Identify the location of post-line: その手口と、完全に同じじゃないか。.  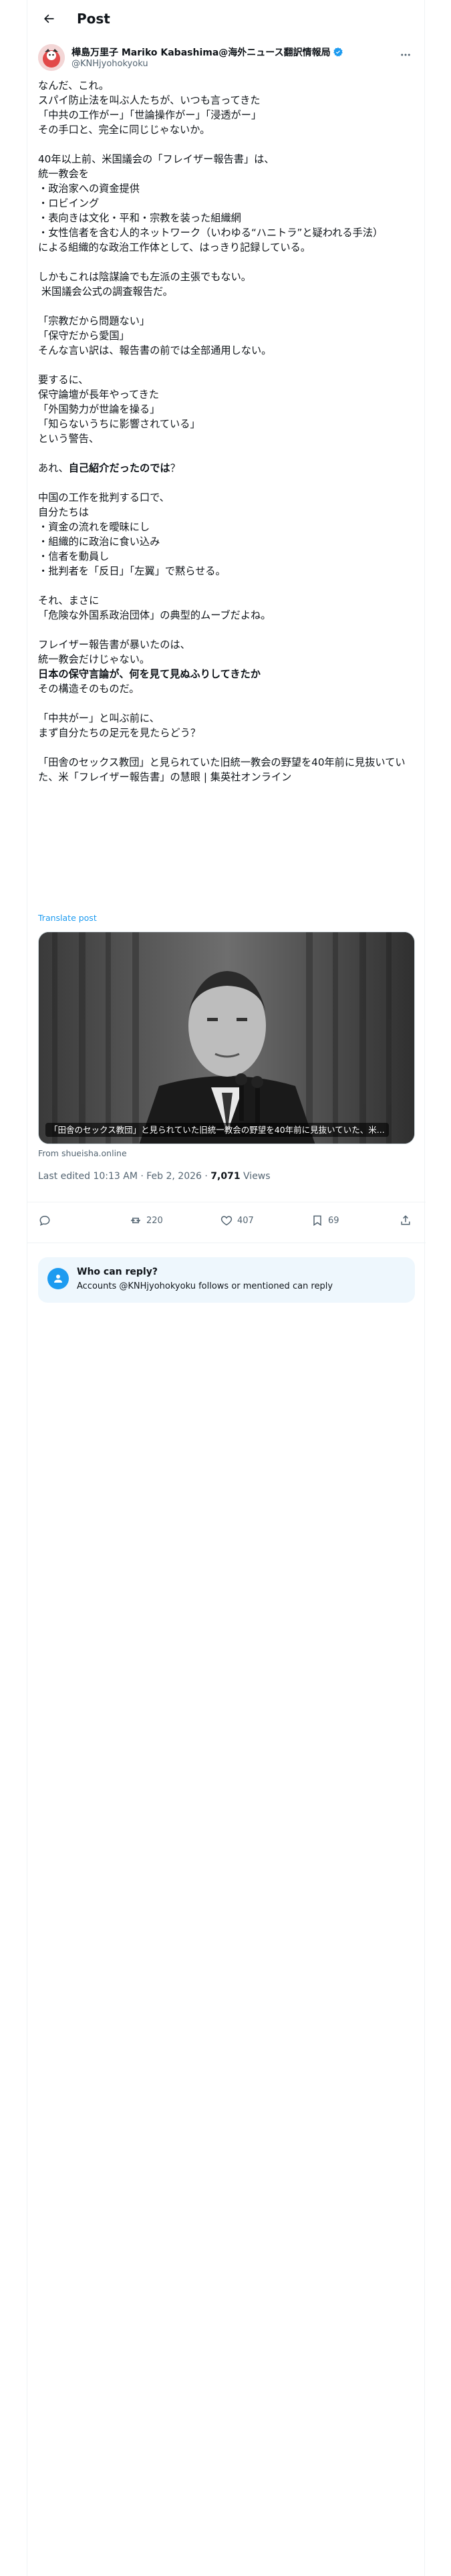
(124, 130).